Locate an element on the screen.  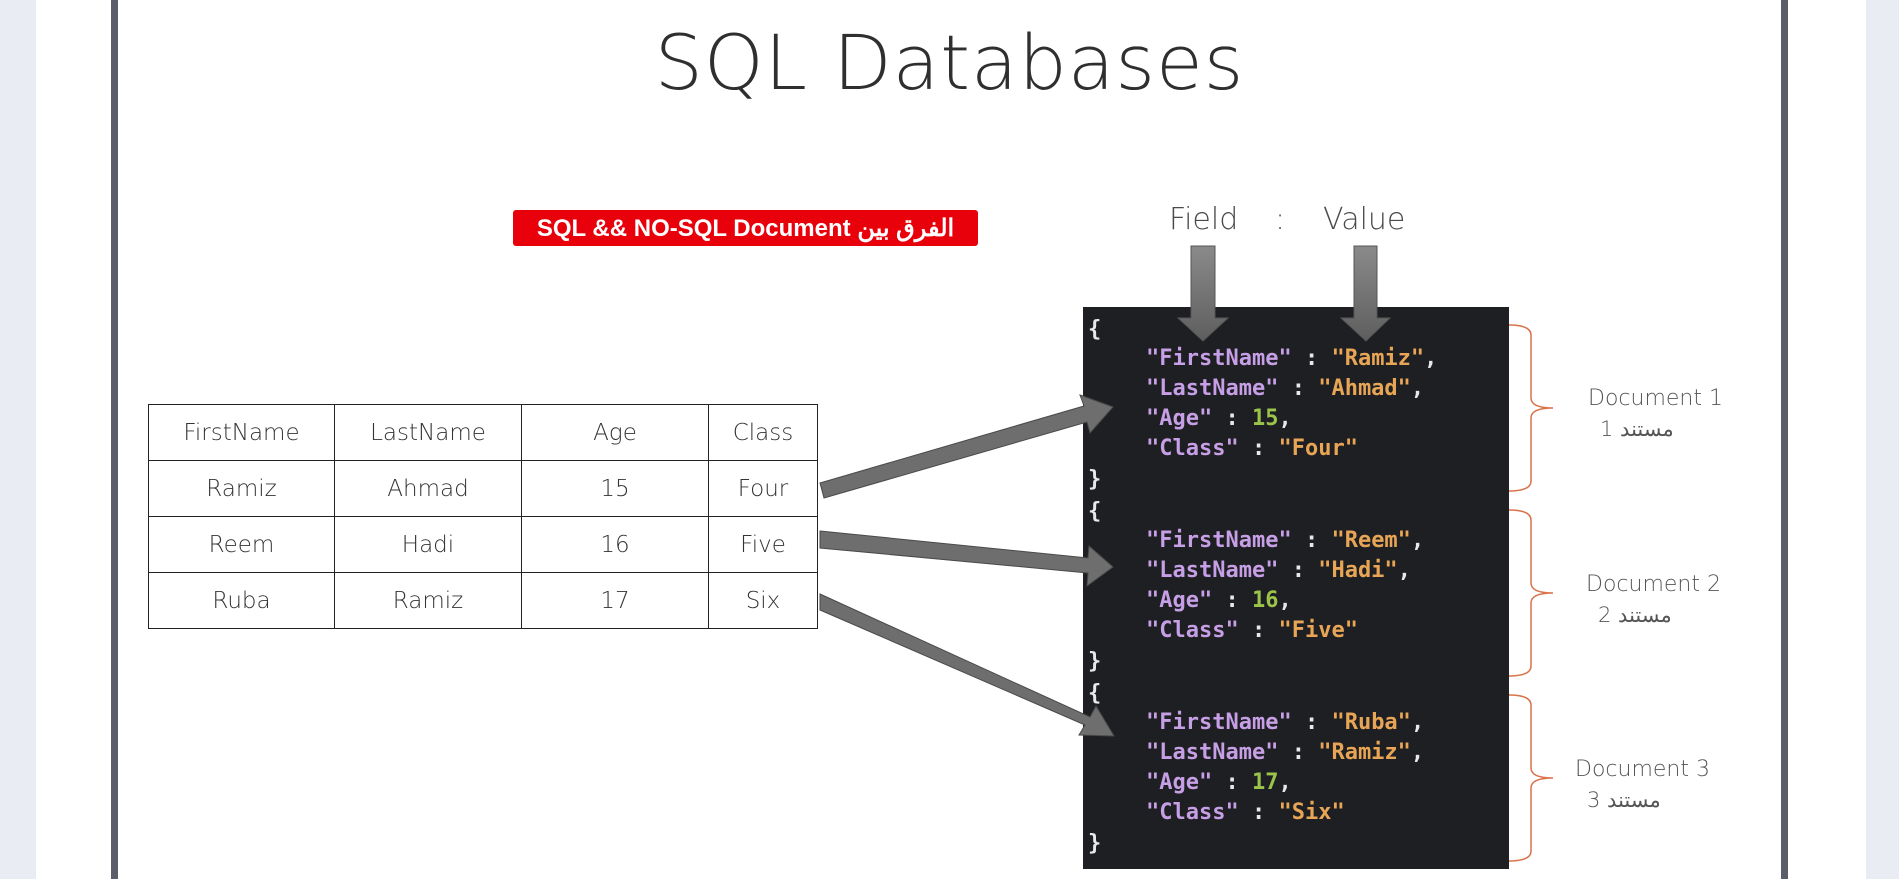
document-1-brace is located at coordinates (1531, 408).